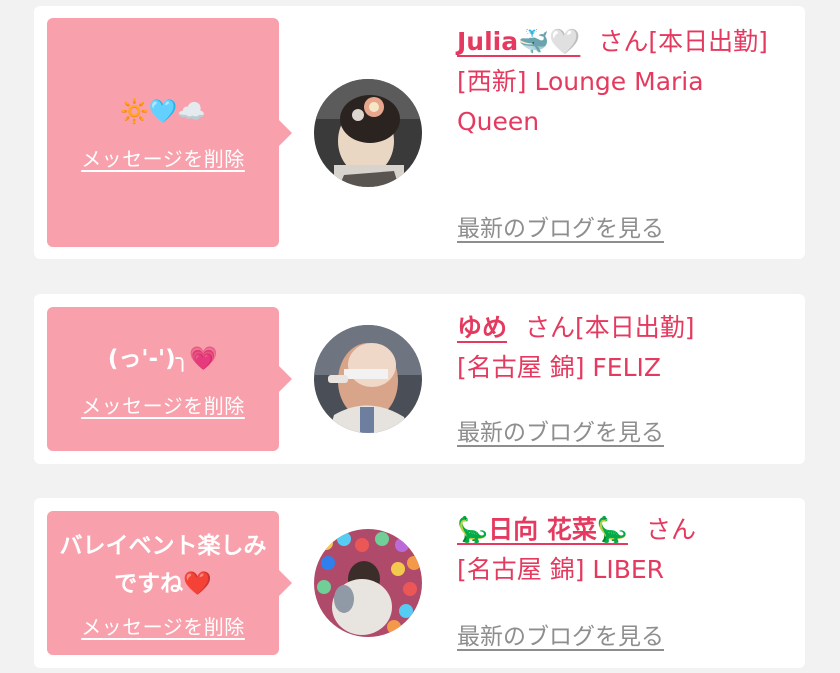 Image resolution: width=840 pixels, height=673 pixels. Describe the element at coordinates (163, 379) in the screenshot. I see `message-bubble: (っ'-')╮💗 メッセージを削除` at that location.